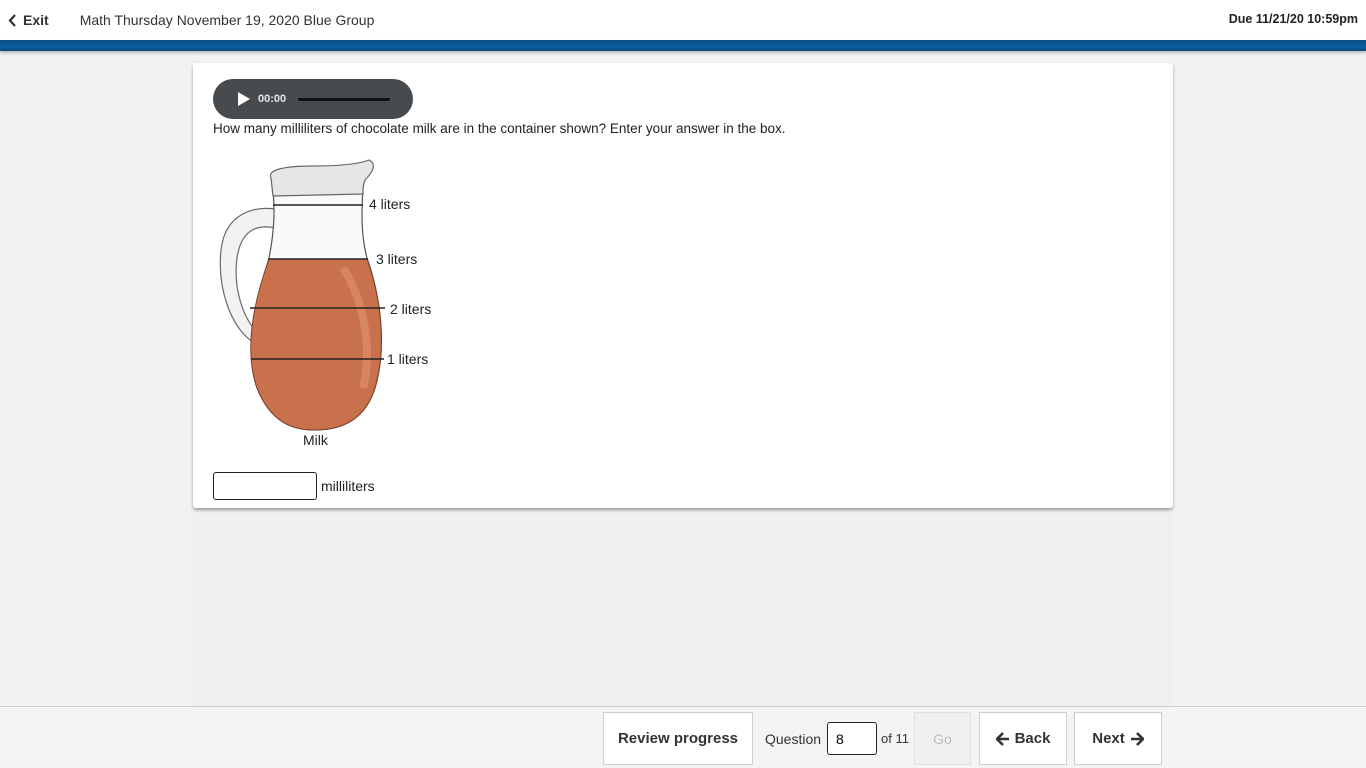 The width and height of the screenshot is (1366, 768). What do you see at coordinates (348, 486) in the screenshot?
I see `answer-units: milliliters` at bounding box center [348, 486].